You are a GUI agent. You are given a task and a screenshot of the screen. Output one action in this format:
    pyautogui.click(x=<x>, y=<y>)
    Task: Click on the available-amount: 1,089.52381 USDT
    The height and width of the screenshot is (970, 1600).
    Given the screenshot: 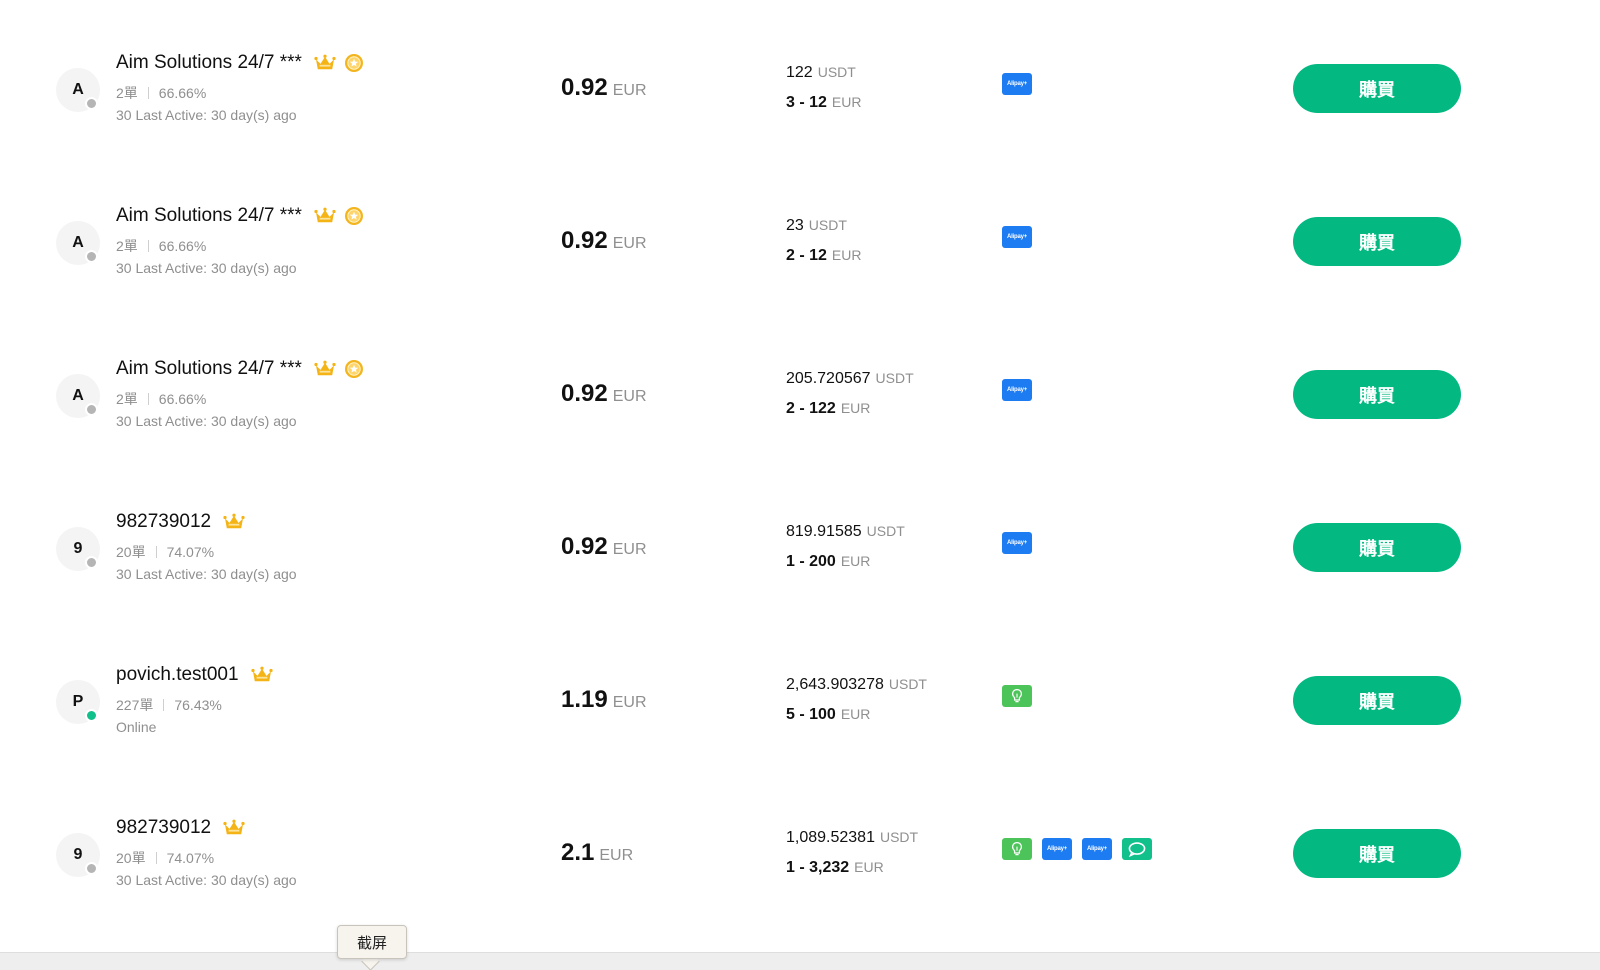 What is the action you would take?
    pyautogui.click(x=852, y=838)
    